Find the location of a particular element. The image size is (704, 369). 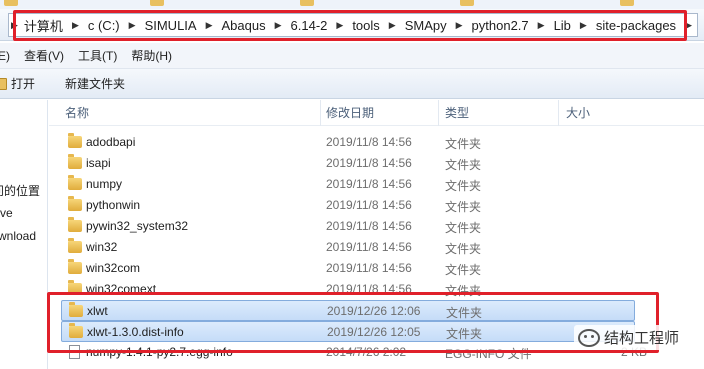

file-name: win32comext is located at coordinates (121, 289).